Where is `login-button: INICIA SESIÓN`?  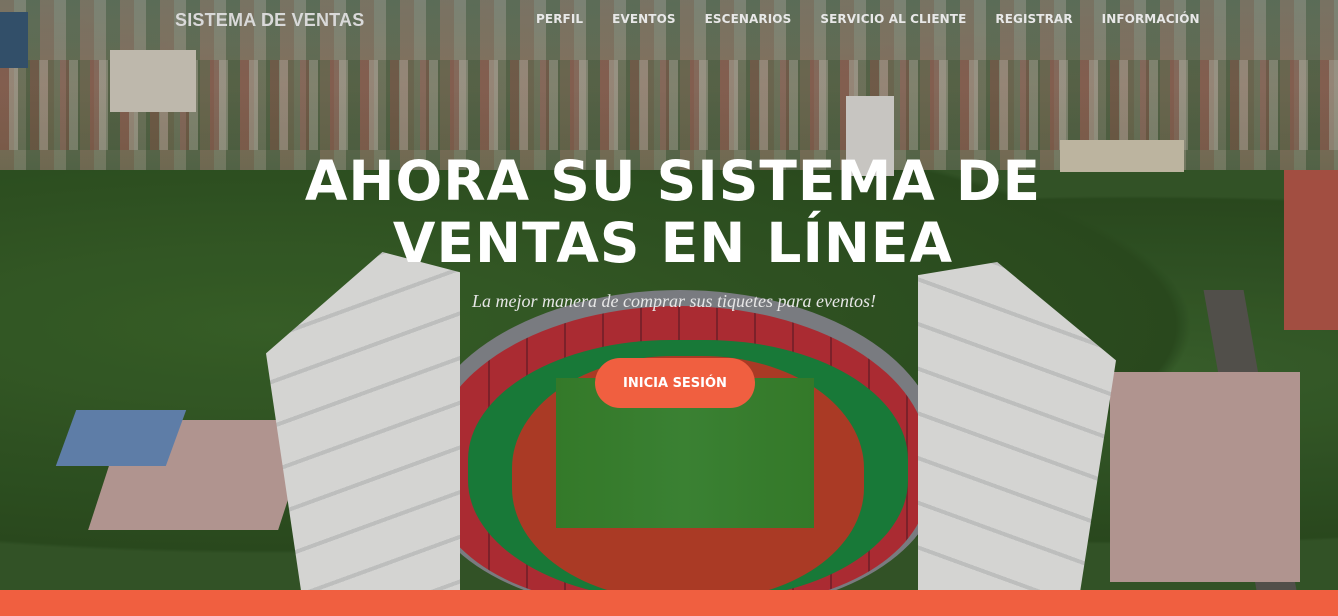 login-button: INICIA SESIÓN is located at coordinates (675, 383).